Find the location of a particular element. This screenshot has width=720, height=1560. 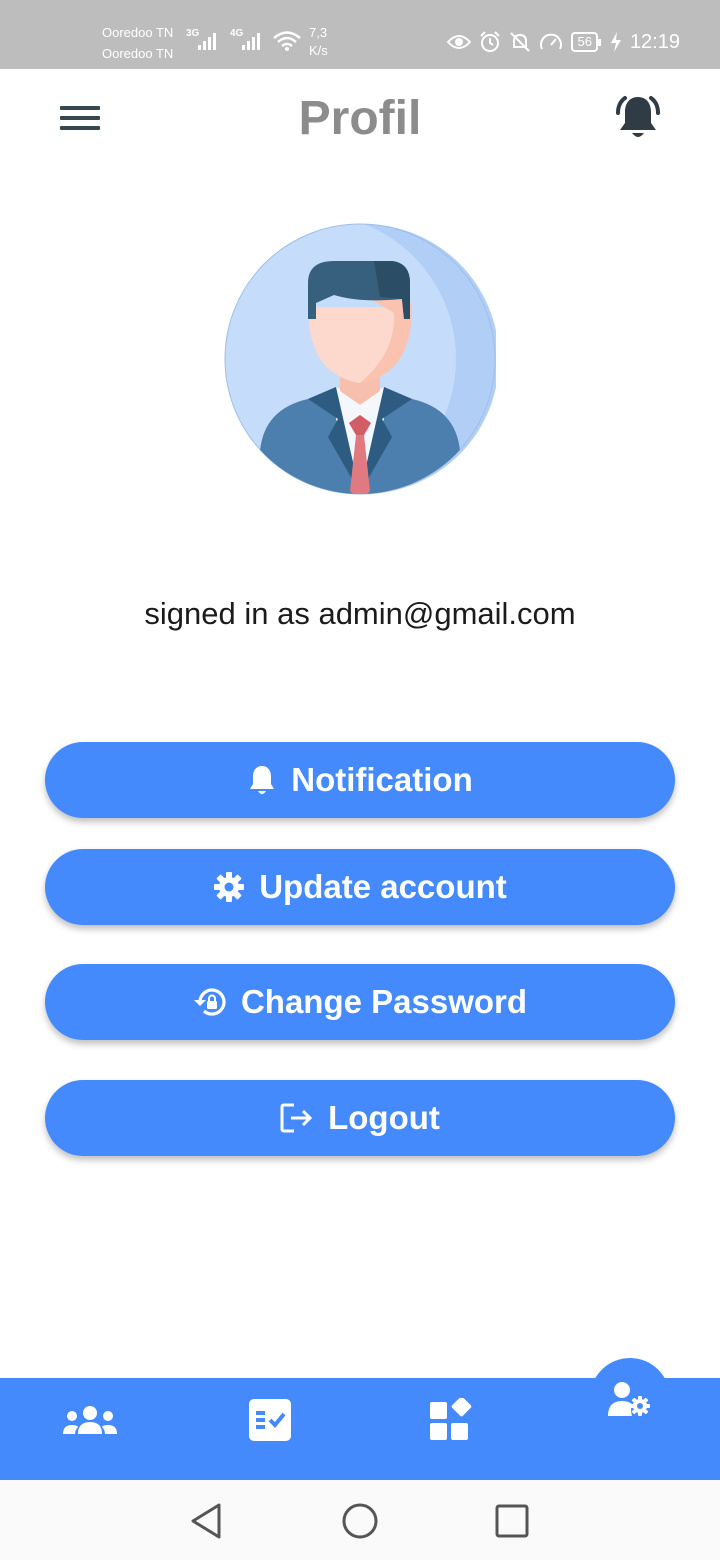

nav-profile-settings is located at coordinates (630, 1402).